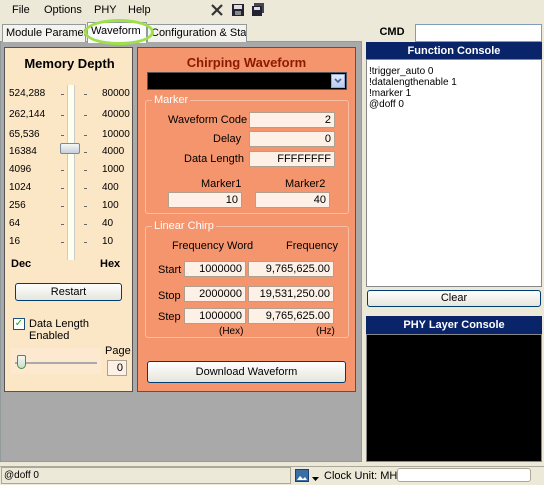  What do you see at coordinates (390, 93) in the screenshot?
I see `console-line: !marker 1` at bounding box center [390, 93].